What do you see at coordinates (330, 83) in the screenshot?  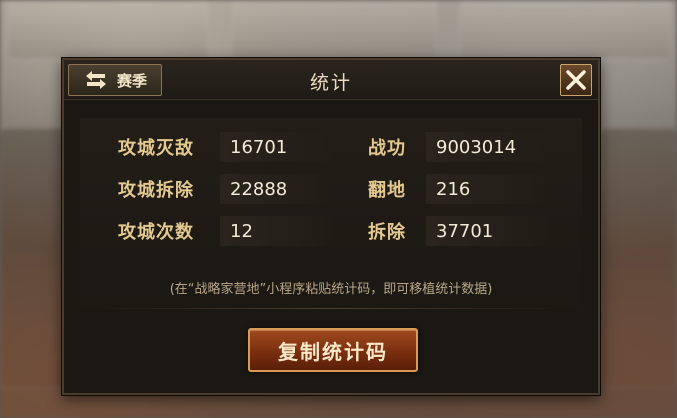 I see `dialog-title: 统计` at bounding box center [330, 83].